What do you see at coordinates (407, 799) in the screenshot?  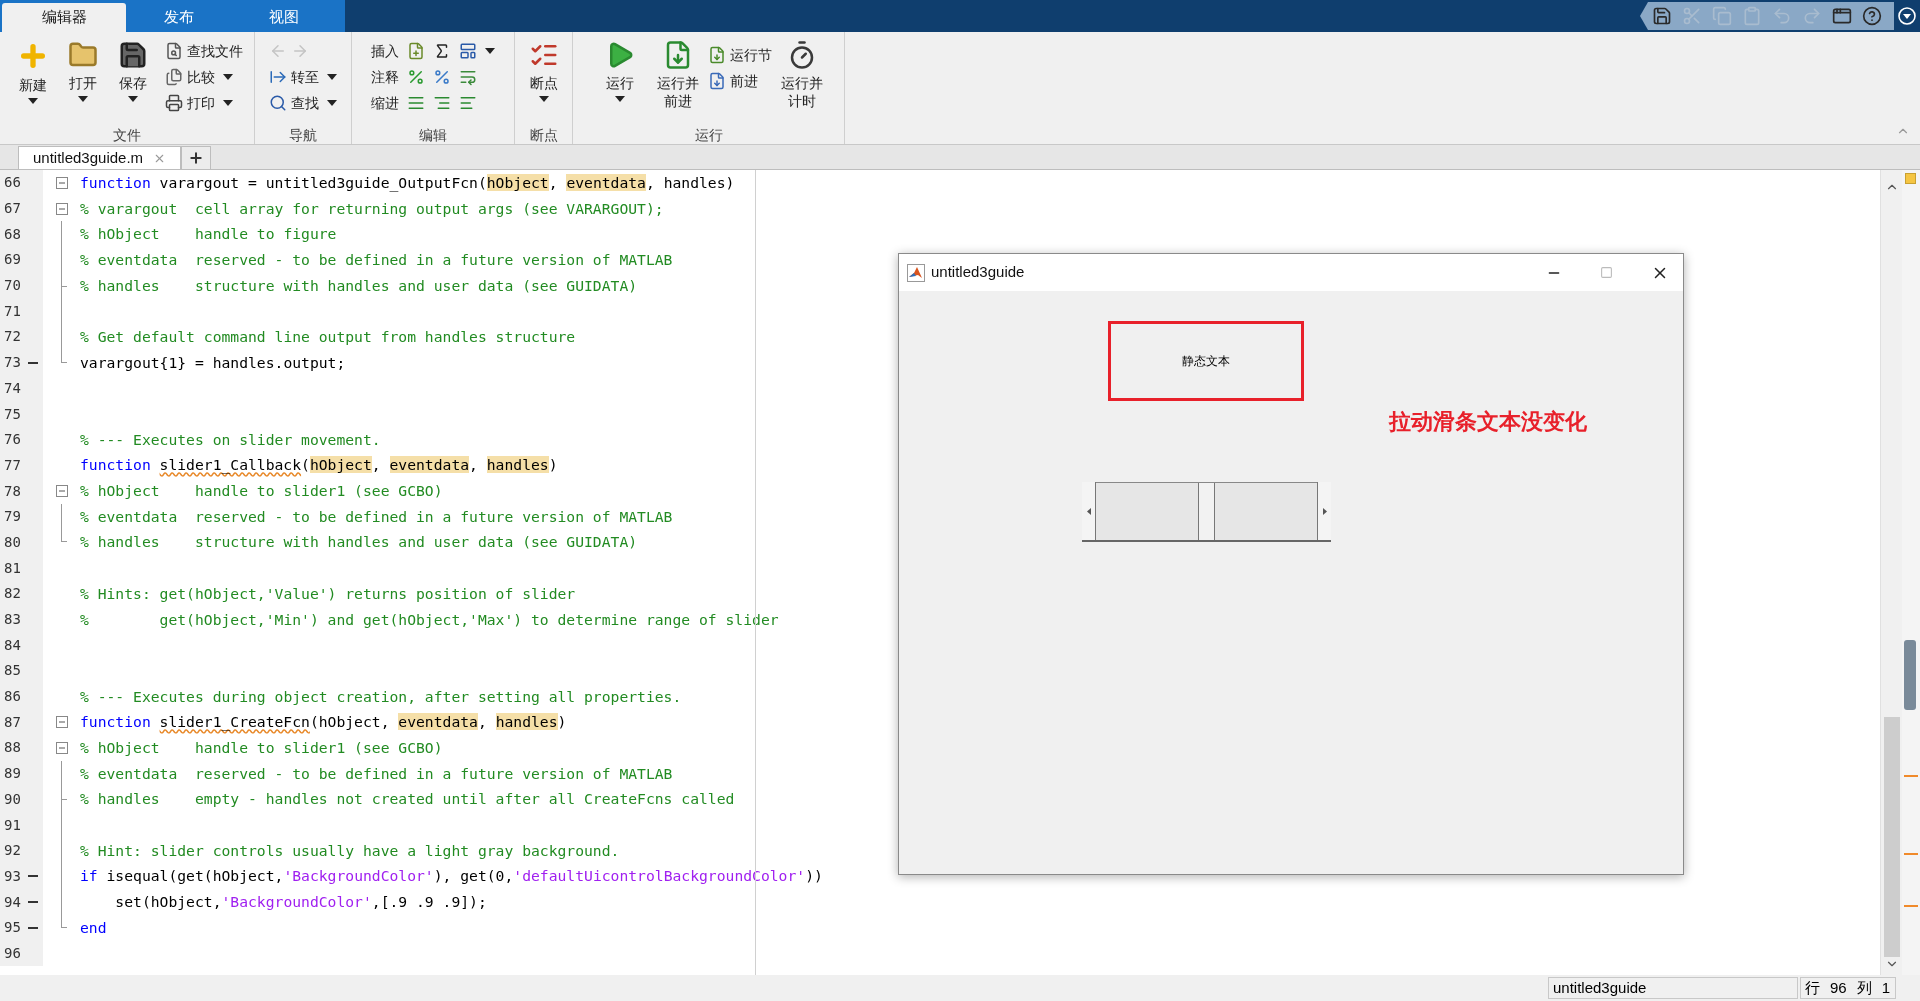 I see `code-line: % handles empty - handles not created until after all CreateFcns called` at bounding box center [407, 799].